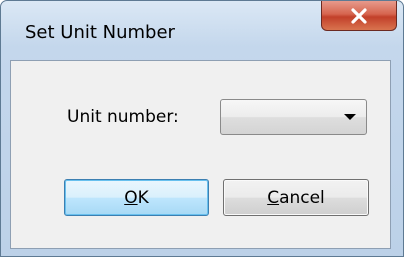 The height and width of the screenshot is (259, 406). Describe the element at coordinates (273, 197) in the screenshot. I see `cancel-mnemonic: C` at that location.